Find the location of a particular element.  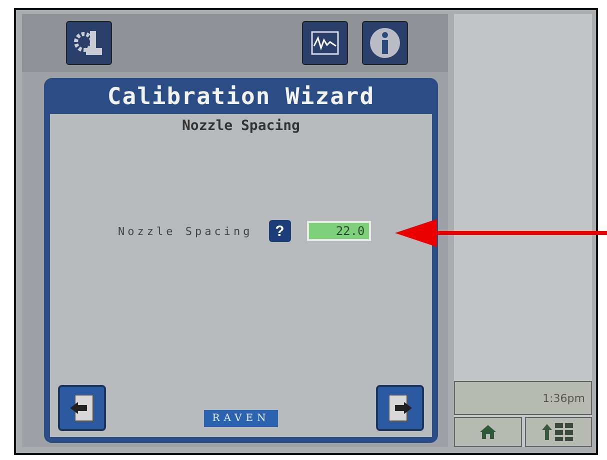

clock-time: 1:36pm is located at coordinates (523, 398).